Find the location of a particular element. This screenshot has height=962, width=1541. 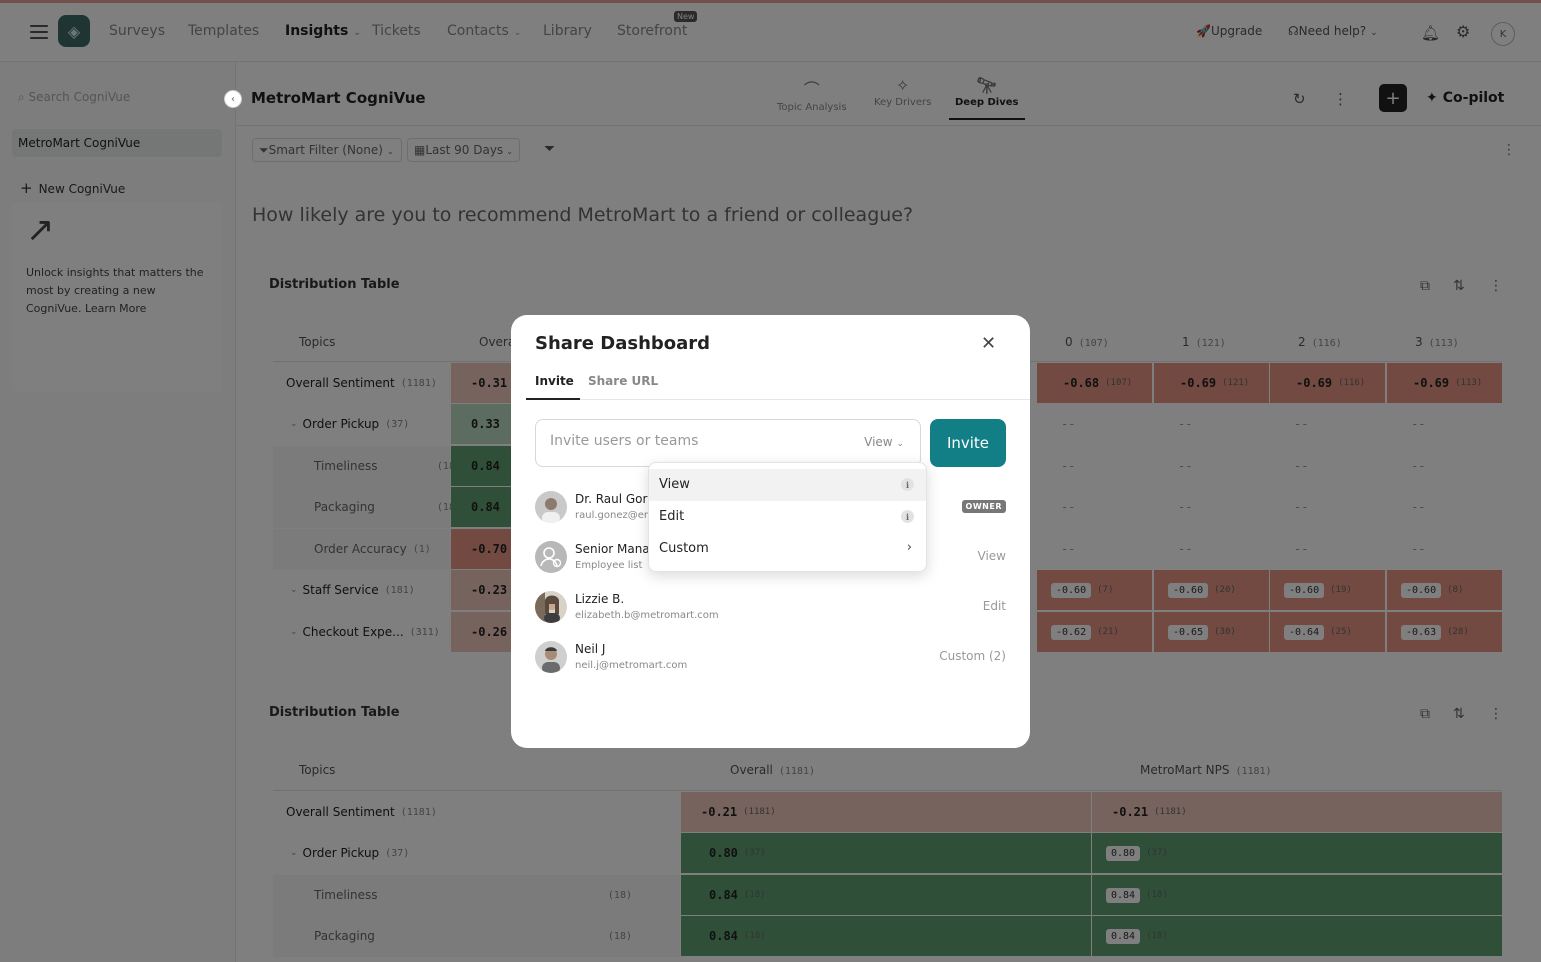

active-tab-indicator is located at coordinates (553, 399).